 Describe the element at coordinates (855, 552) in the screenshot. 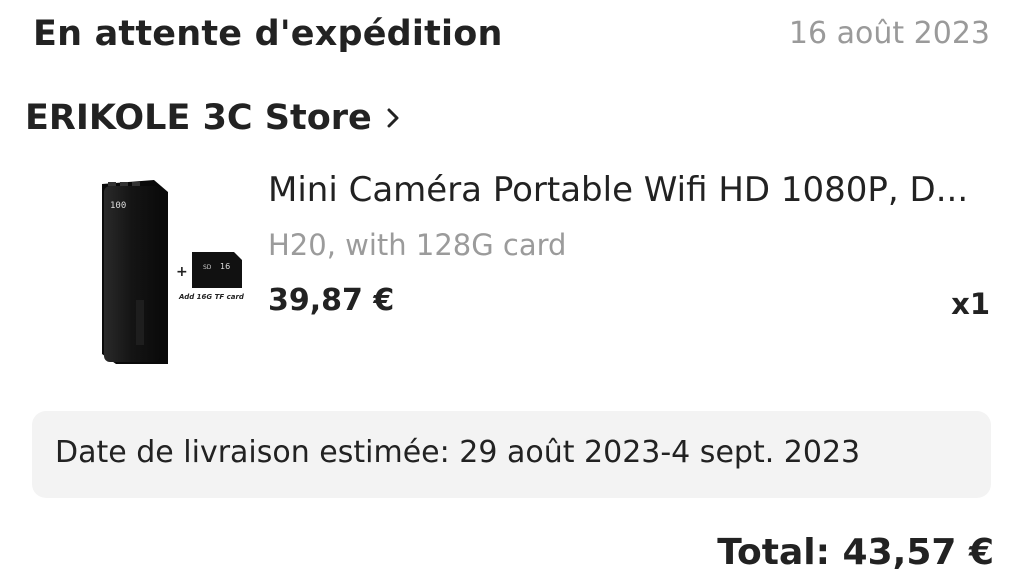

I see `order-total: Total: 43,57 €` at that location.